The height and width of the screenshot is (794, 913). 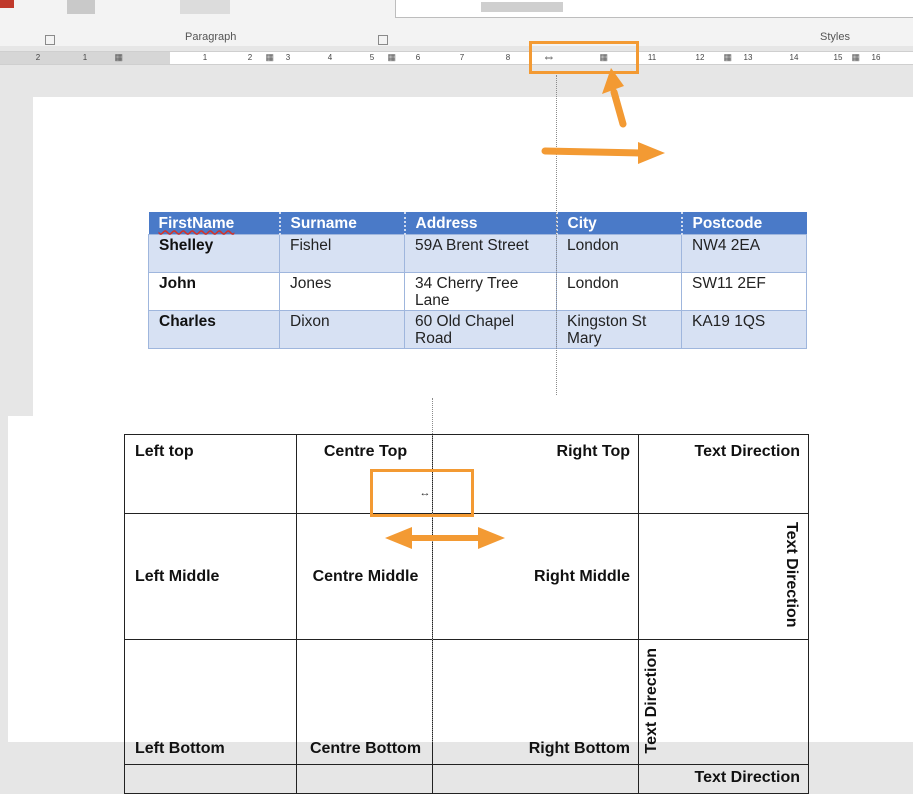 I want to click on right-arrow-icon, so click(x=603, y=153).